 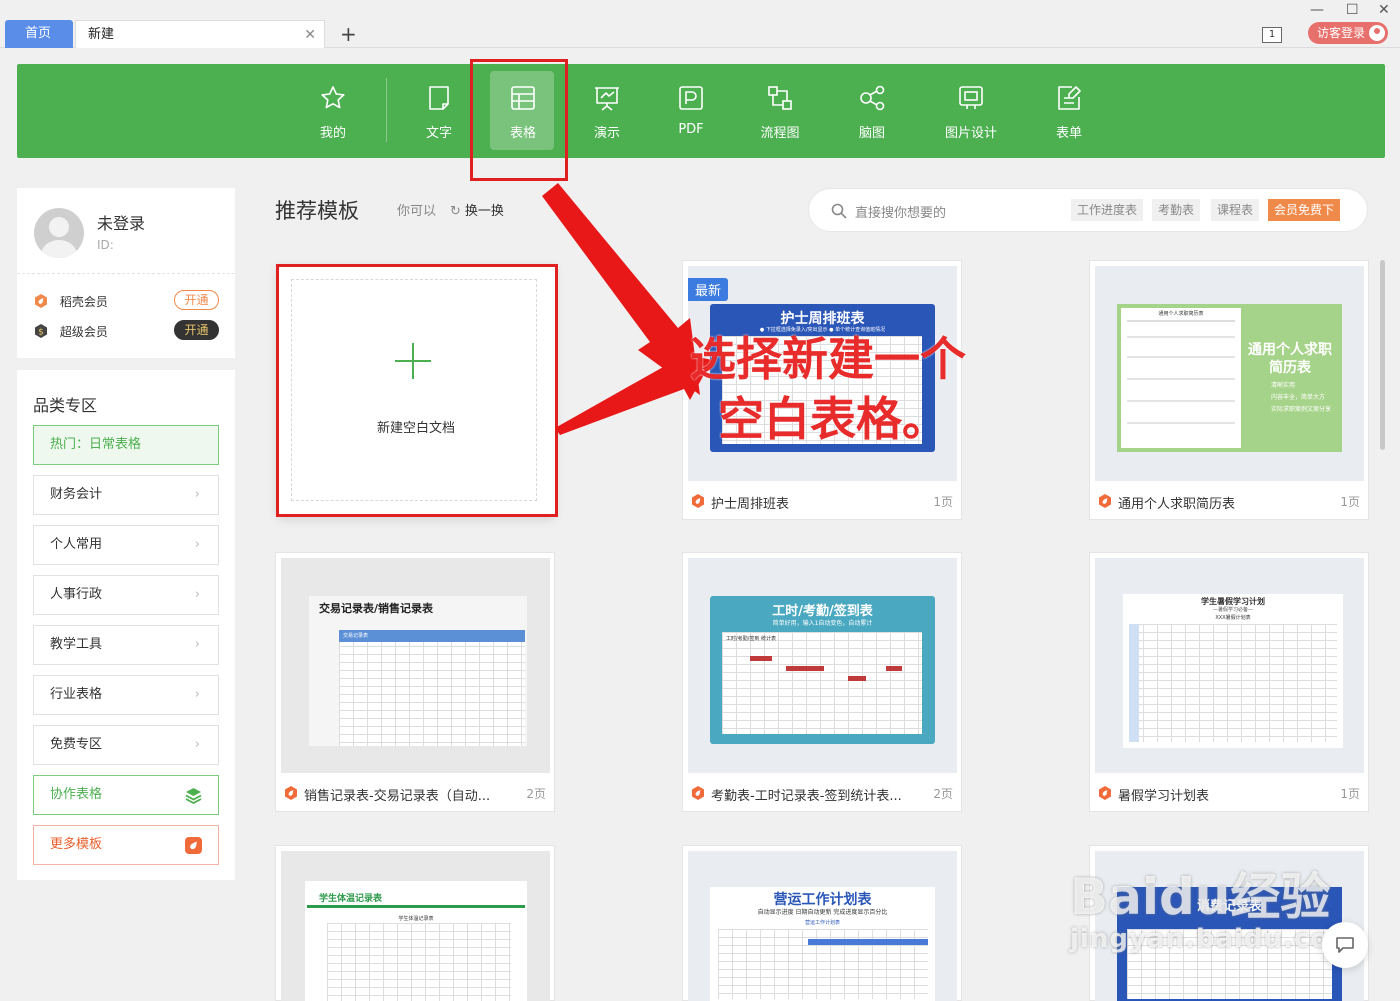 What do you see at coordinates (780, 111) in the screenshot?
I see `nav-flowchart: 流程图` at bounding box center [780, 111].